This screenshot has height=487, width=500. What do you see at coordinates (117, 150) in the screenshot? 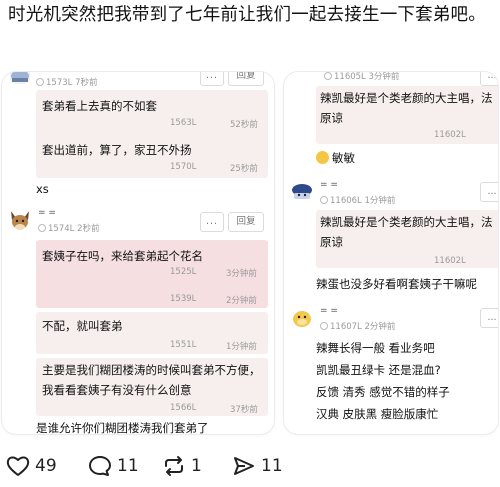
I see `reply-text: 套出道前，算了，家丑不外扬` at bounding box center [117, 150].